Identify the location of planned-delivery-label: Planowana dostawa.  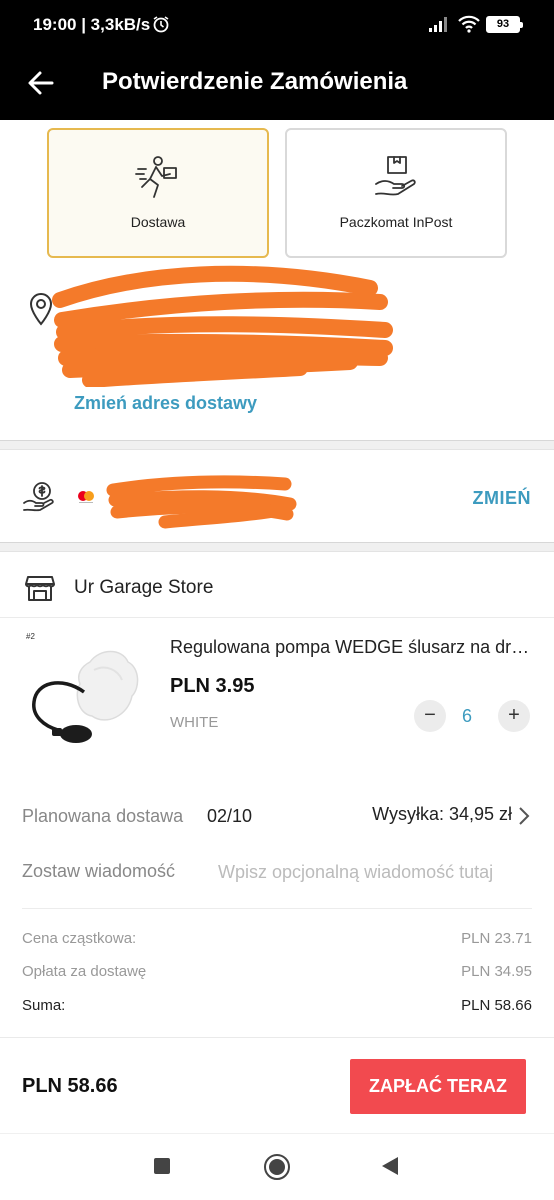
(103, 816).